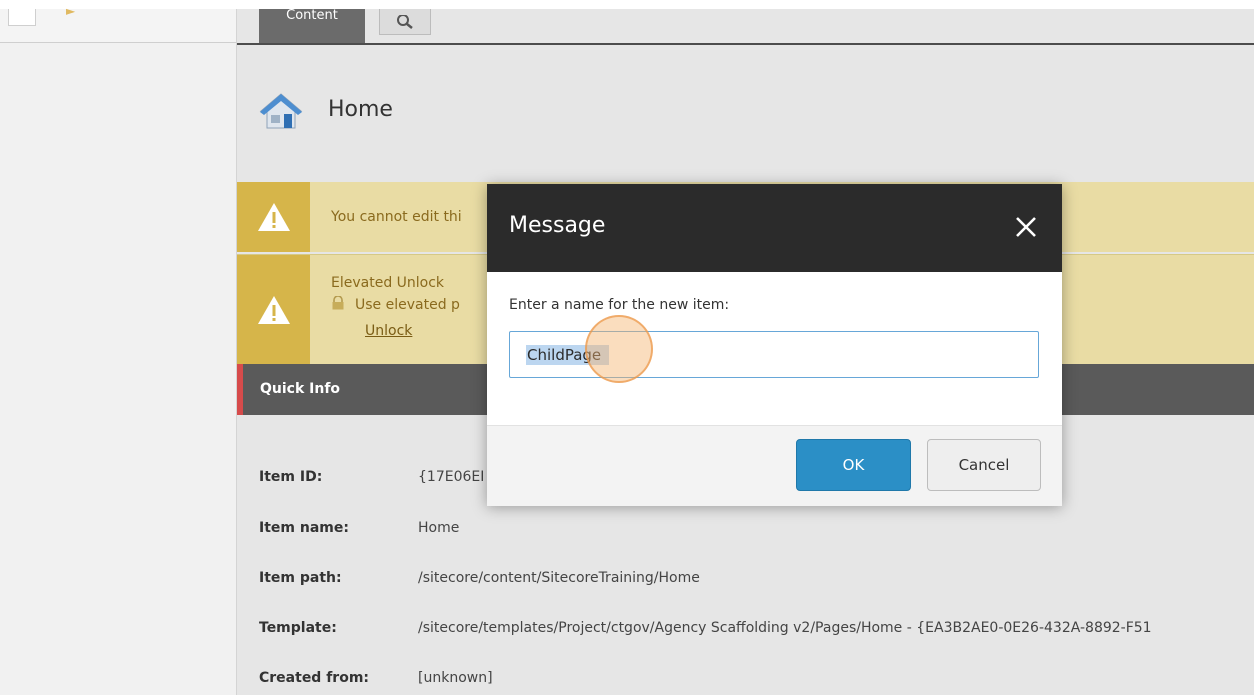 The height and width of the screenshot is (695, 1254). Describe the element at coordinates (300, 389) in the screenshot. I see `quick-info-title: Quick Info` at that location.